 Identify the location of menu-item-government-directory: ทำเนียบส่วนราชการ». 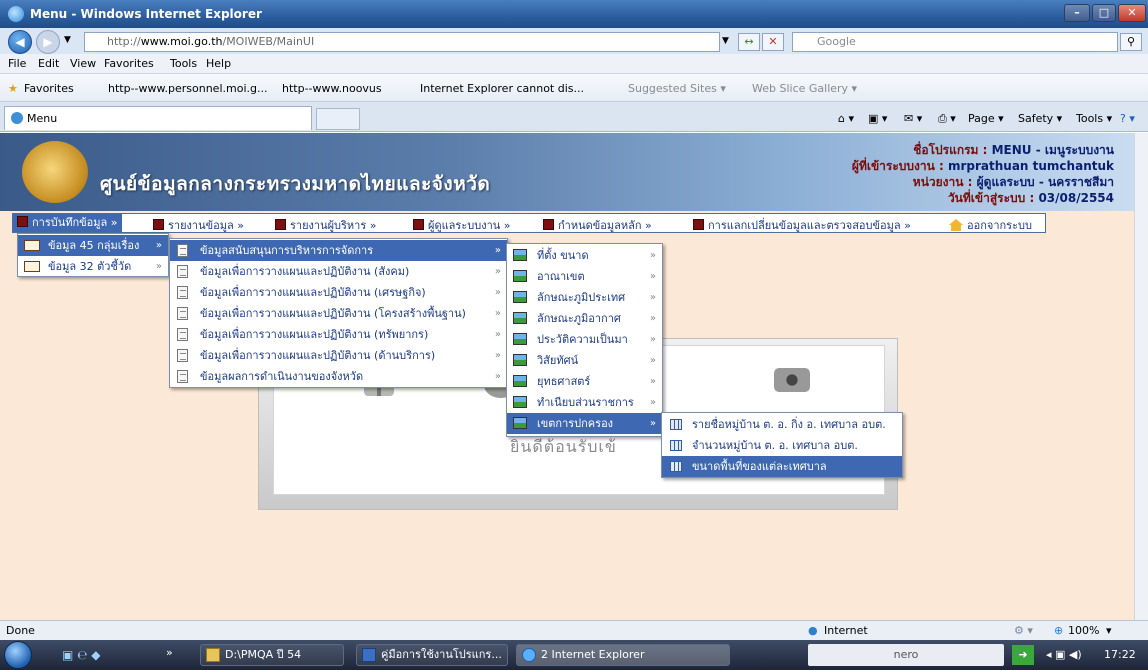
(584, 402).